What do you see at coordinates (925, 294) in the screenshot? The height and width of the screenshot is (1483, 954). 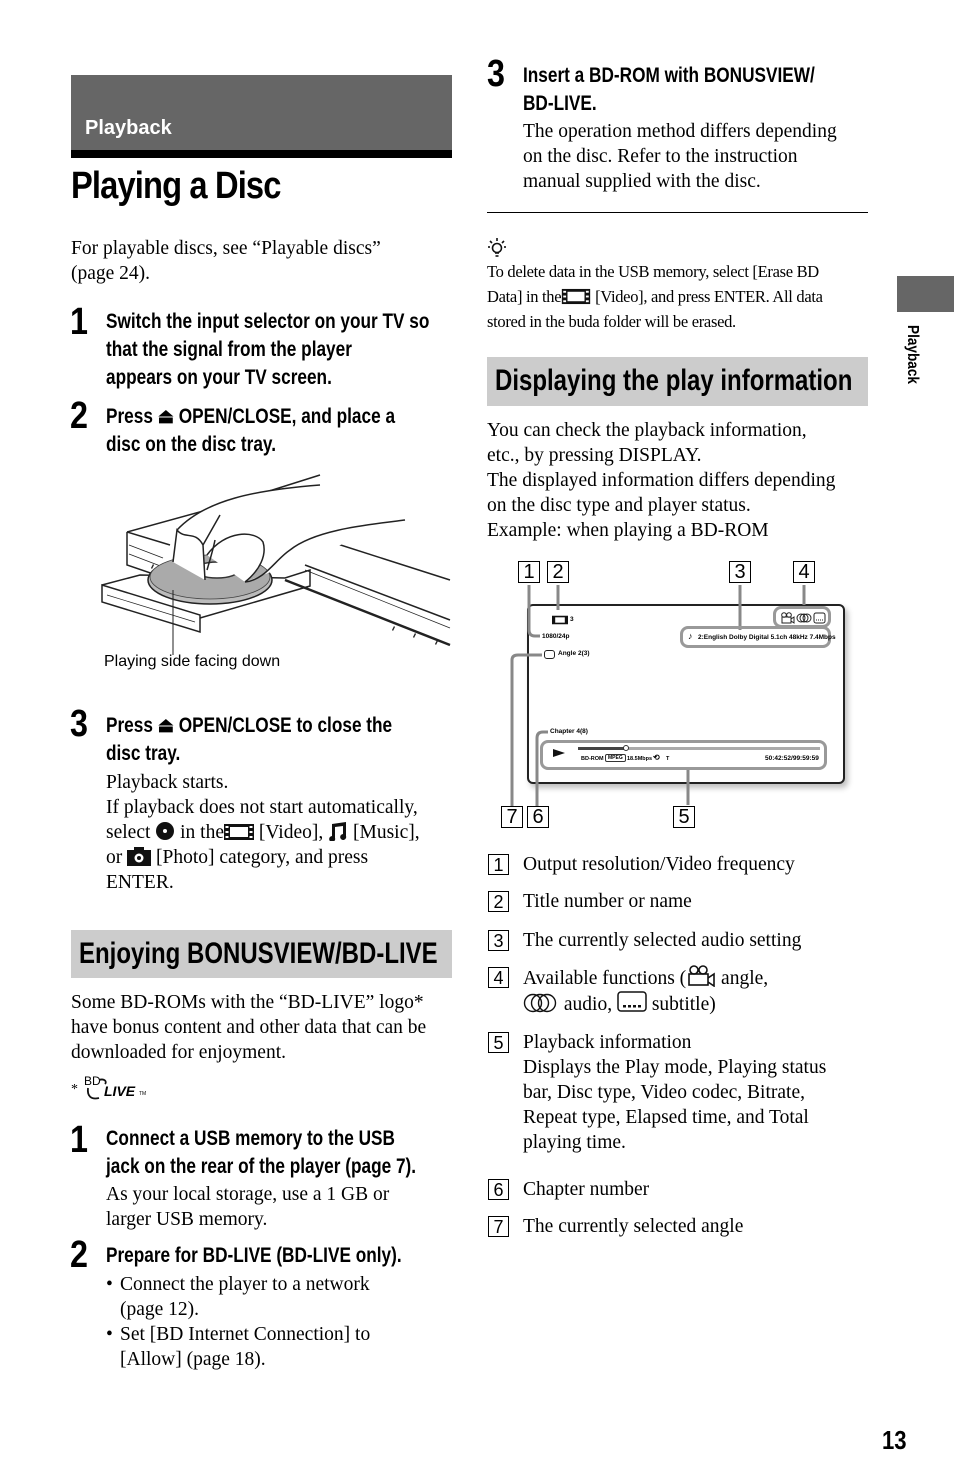 I see `side-tab` at bounding box center [925, 294].